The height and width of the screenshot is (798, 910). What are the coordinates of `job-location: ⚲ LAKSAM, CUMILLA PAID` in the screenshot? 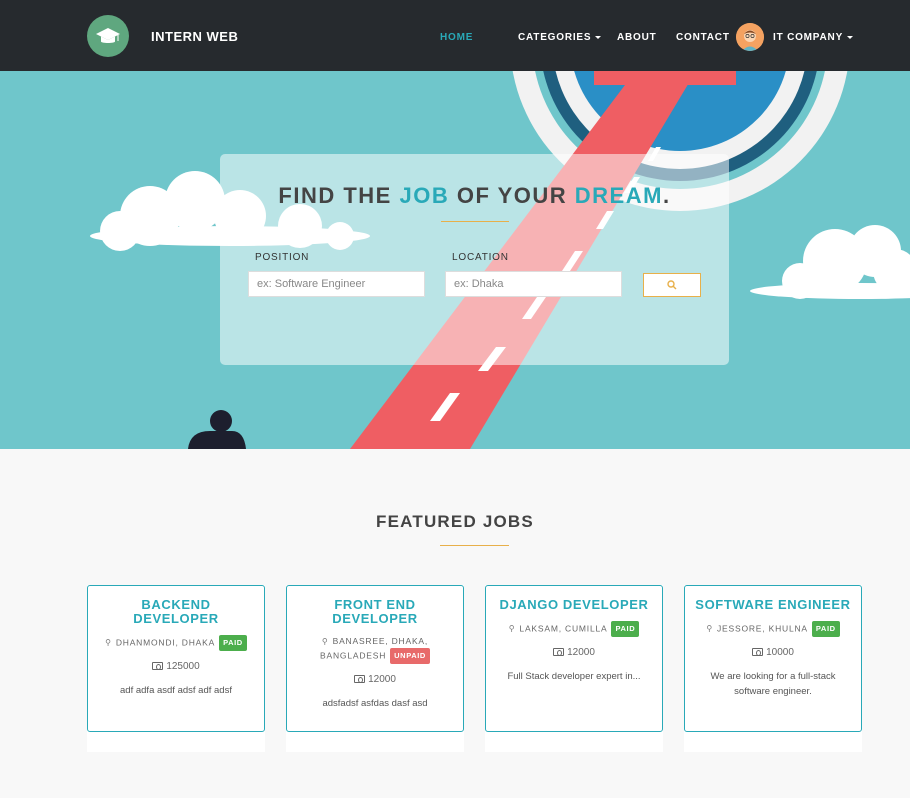 It's located at (574, 629).